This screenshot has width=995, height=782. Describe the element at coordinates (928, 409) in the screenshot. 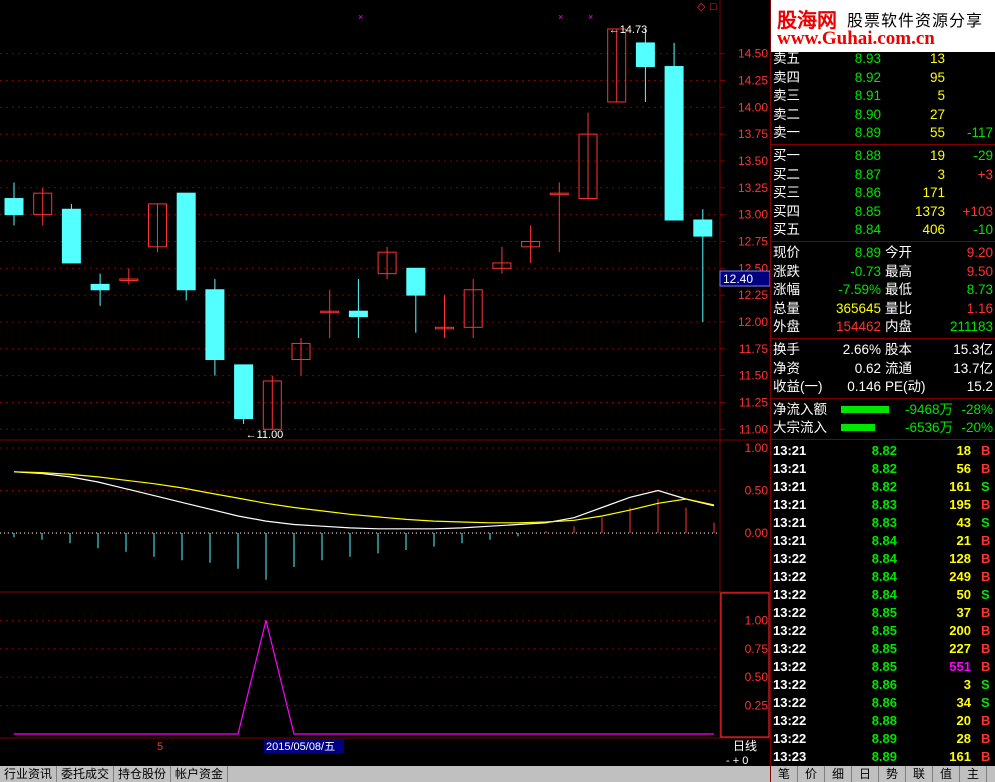

I see `flow-value: -9468万` at that location.